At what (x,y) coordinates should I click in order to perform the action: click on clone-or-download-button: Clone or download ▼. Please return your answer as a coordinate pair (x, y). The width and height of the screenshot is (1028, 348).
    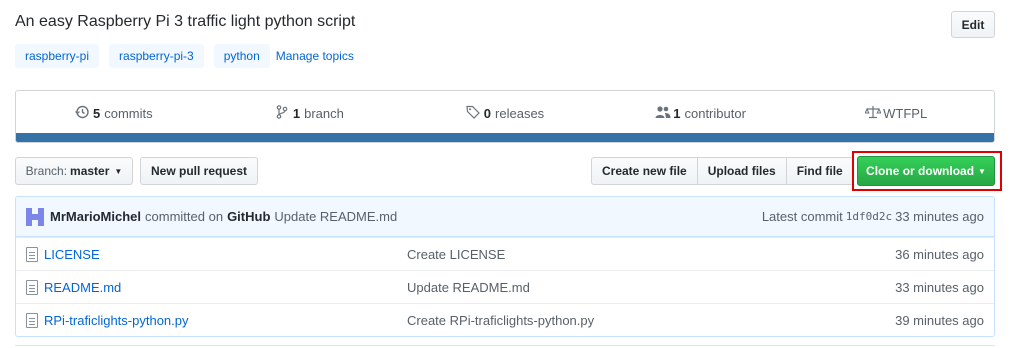
    Looking at the image, I should click on (926, 171).